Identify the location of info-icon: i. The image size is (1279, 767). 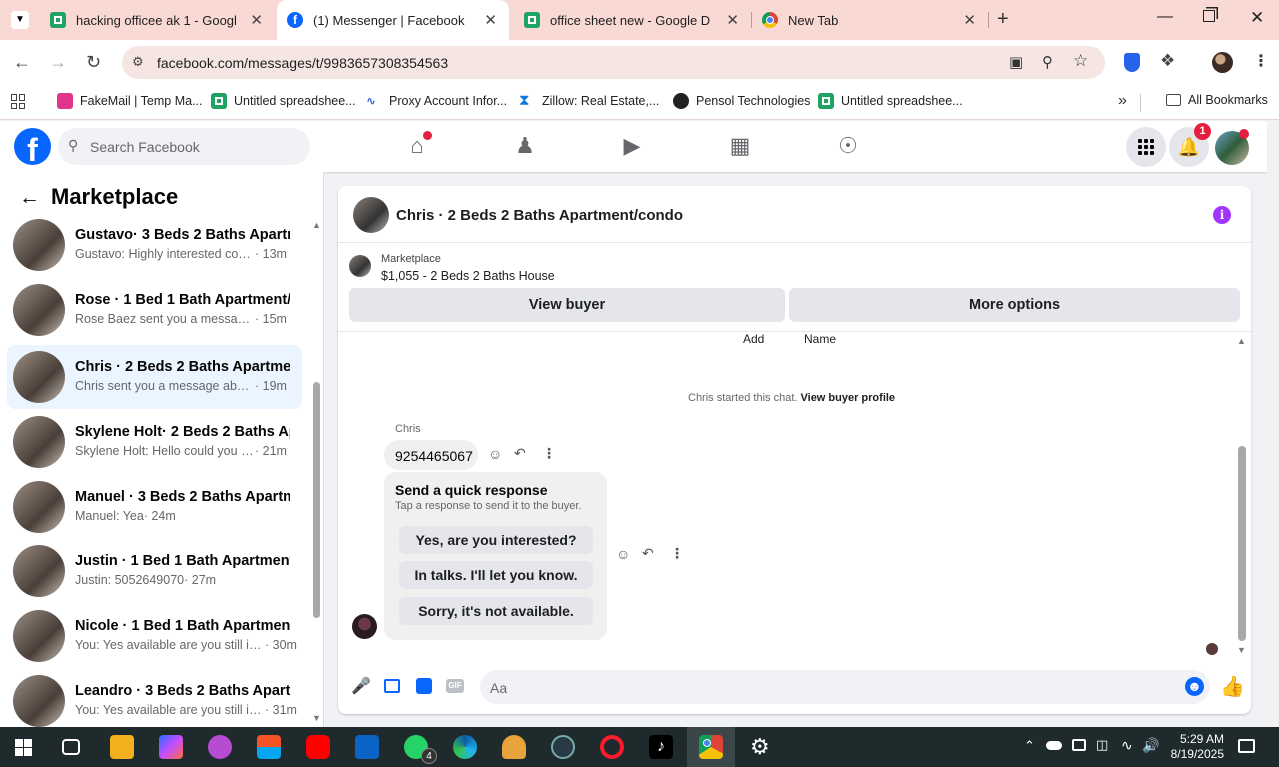
(1222, 215).